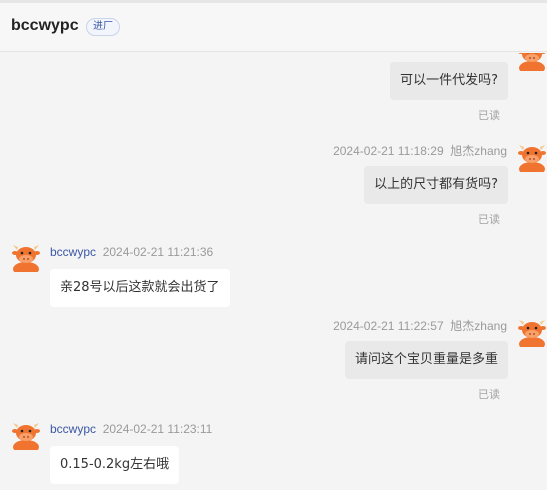 The height and width of the screenshot is (490, 547). Describe the element at coordinates (449, 81) in the screenshot. I see `message-bubble: 可以一件代发吗?` at that location.